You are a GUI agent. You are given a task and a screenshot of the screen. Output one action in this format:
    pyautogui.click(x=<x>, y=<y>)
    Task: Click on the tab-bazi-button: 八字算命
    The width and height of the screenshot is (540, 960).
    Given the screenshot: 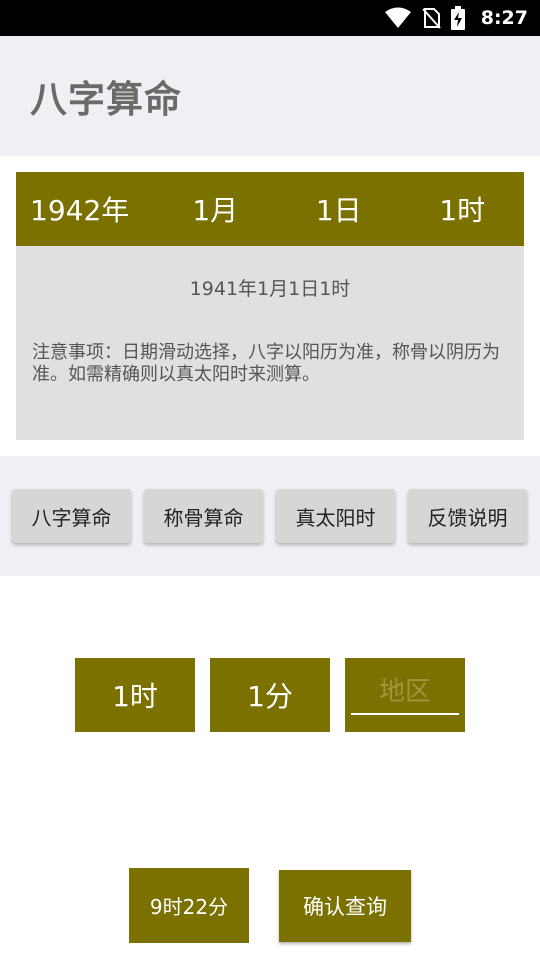 What is the action you would take?
    pyautogui.click(x=71, y=516)
    